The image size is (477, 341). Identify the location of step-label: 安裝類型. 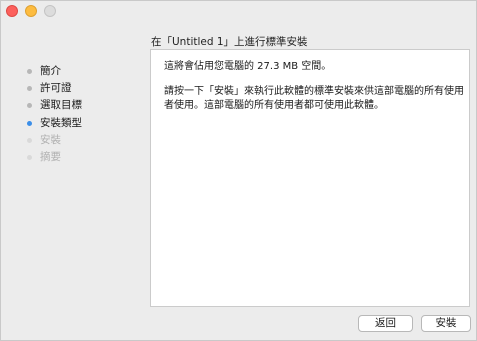
(61, 122).